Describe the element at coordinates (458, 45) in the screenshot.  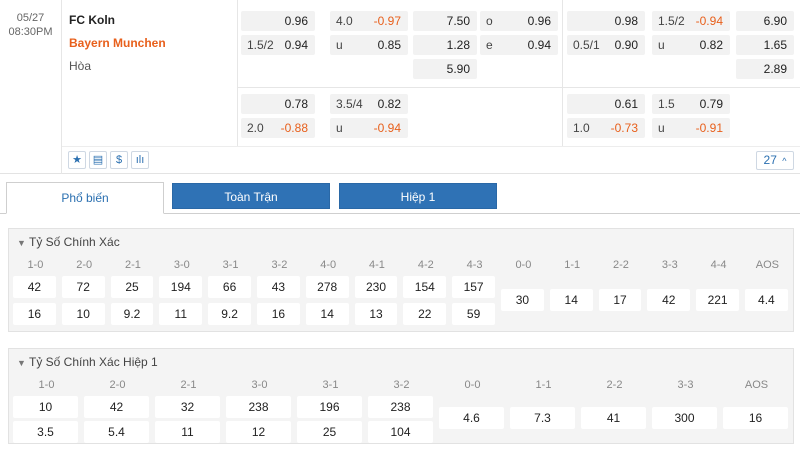
I see `odds-value: 1.28` at that location.